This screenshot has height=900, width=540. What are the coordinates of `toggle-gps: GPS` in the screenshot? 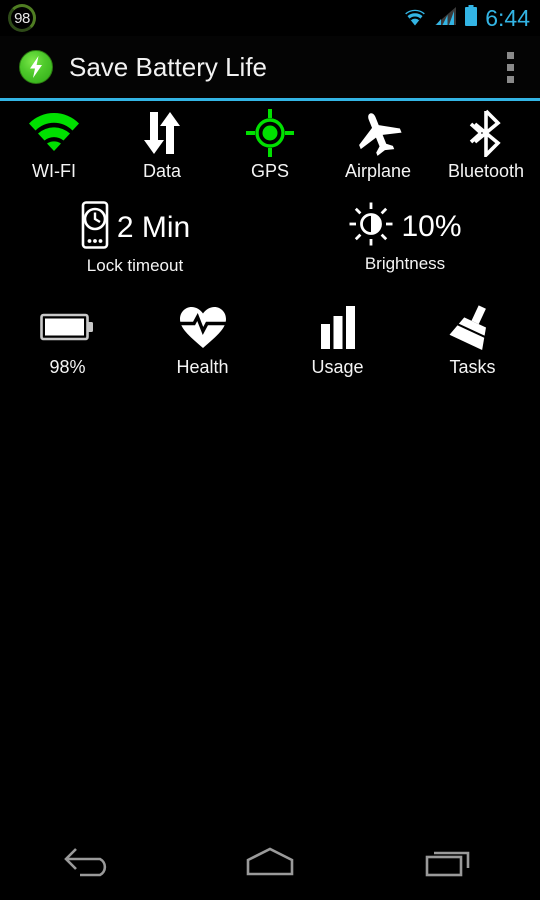 It's located at (270, 145).